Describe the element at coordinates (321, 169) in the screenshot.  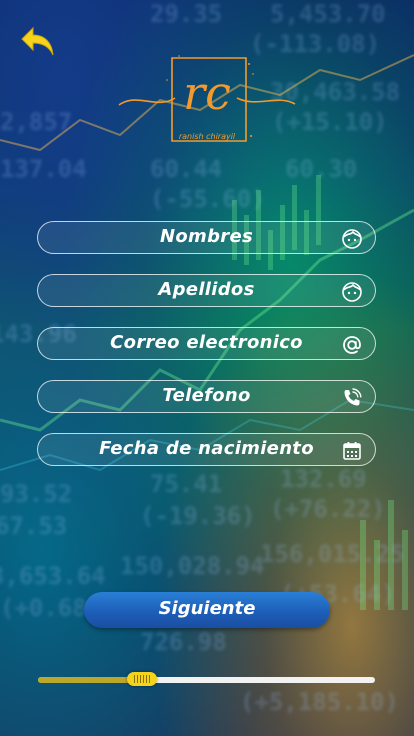
I see `bg-number: 60.30` at that location.